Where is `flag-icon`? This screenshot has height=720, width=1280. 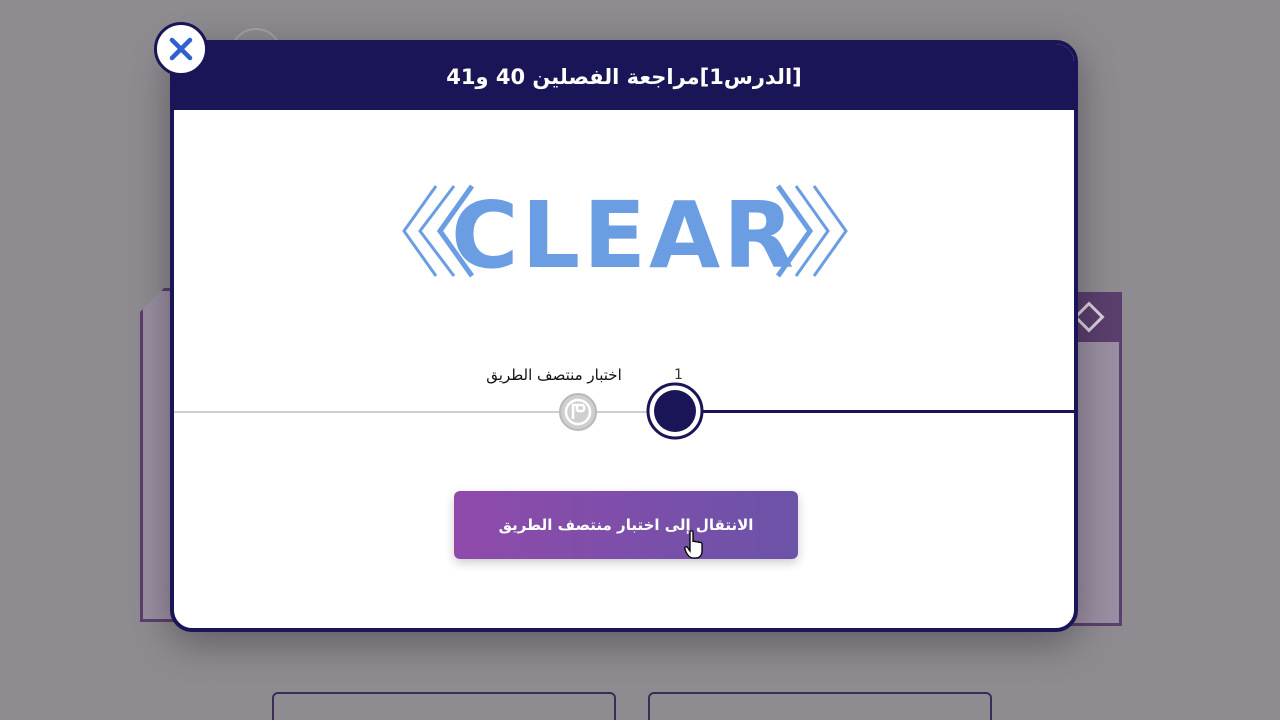 flag-icon is located at coordinates (578, 412).